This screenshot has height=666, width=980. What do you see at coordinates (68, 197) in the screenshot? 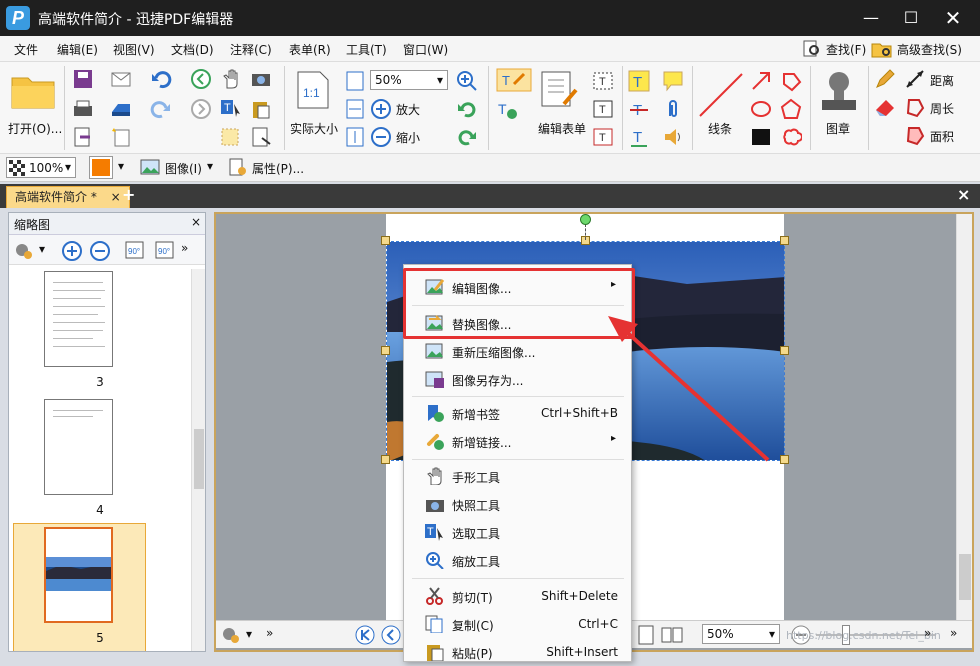
I see `tab-document: 高端软件简介 * ×` at bounding box center [68, 197].